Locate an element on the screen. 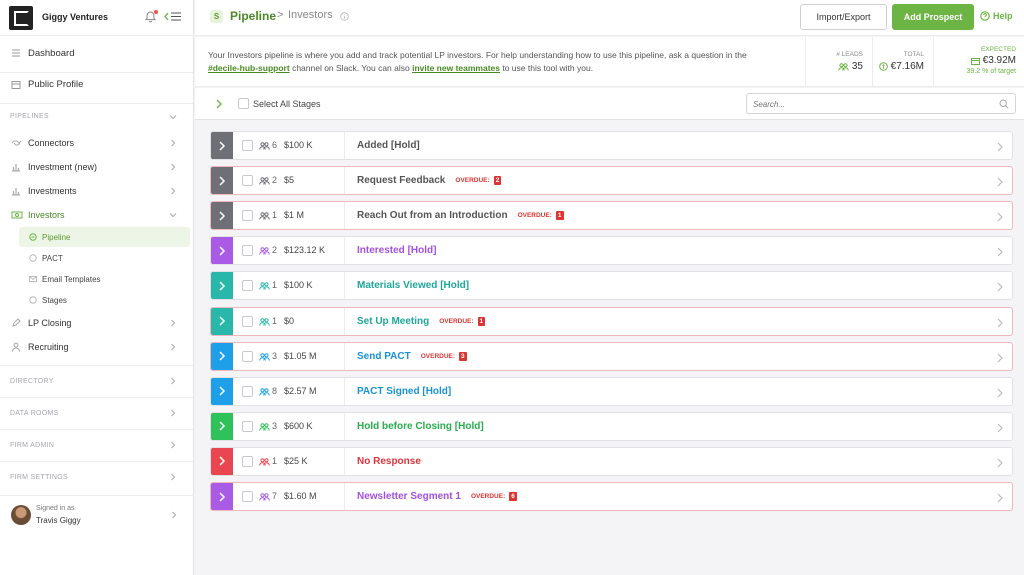 The width and height of the screenshot is (1024, 575). nav-public-profile: Public Profile is located at coordinates (96, 84).